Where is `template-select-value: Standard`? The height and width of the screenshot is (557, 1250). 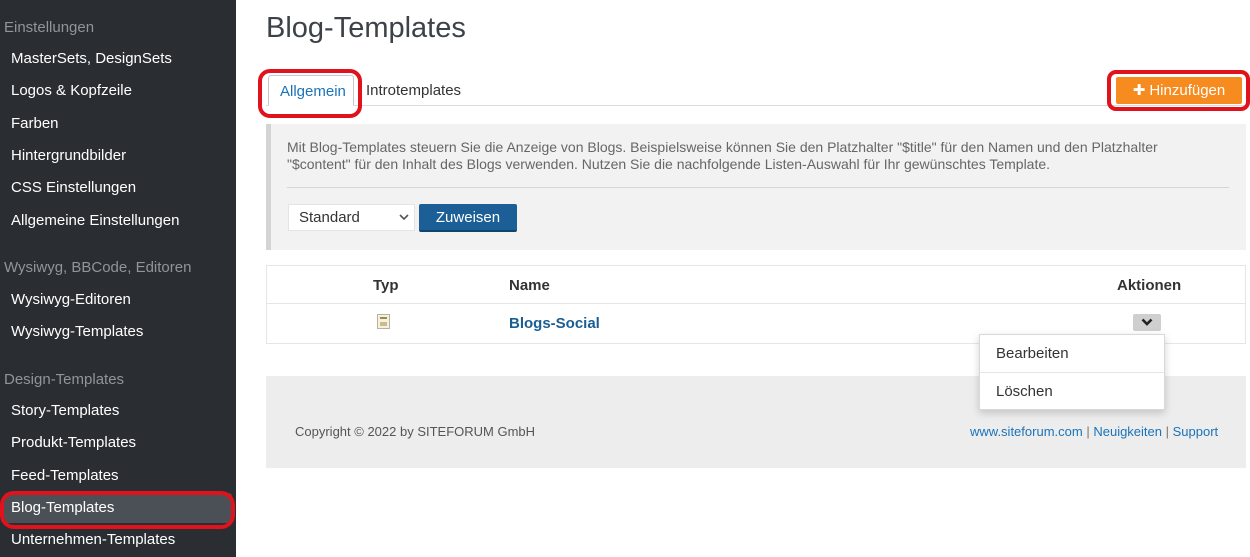 template-select-value: Standard is located at coordinates (329, 217).